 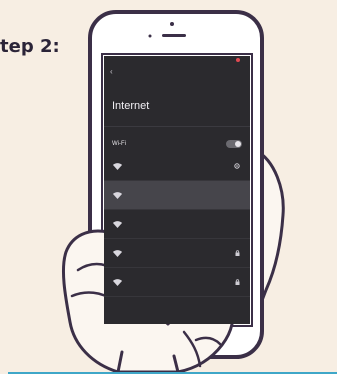 What do you see at coordinates (177, 72) in the screenshot?
I see `back-button: ‹` at bounding box center [177, 72].